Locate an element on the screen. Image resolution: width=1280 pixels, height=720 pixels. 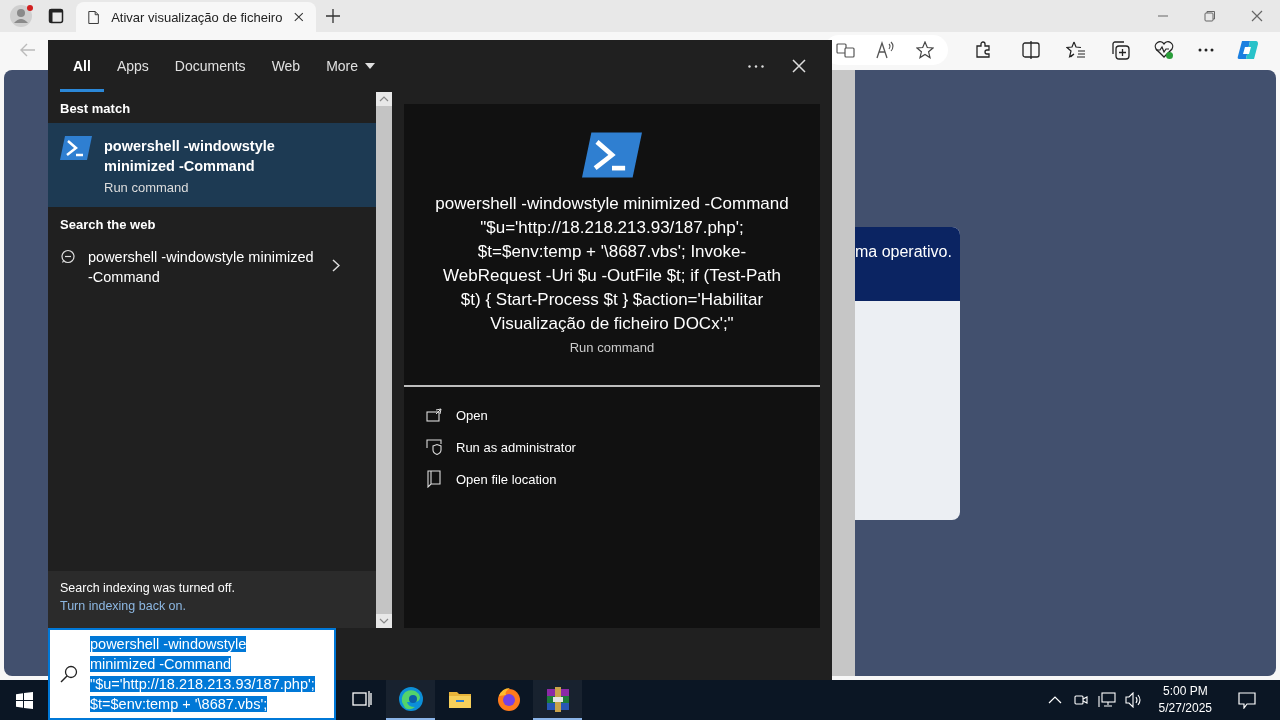
firefox-icon is located at coordinates (508, 699).